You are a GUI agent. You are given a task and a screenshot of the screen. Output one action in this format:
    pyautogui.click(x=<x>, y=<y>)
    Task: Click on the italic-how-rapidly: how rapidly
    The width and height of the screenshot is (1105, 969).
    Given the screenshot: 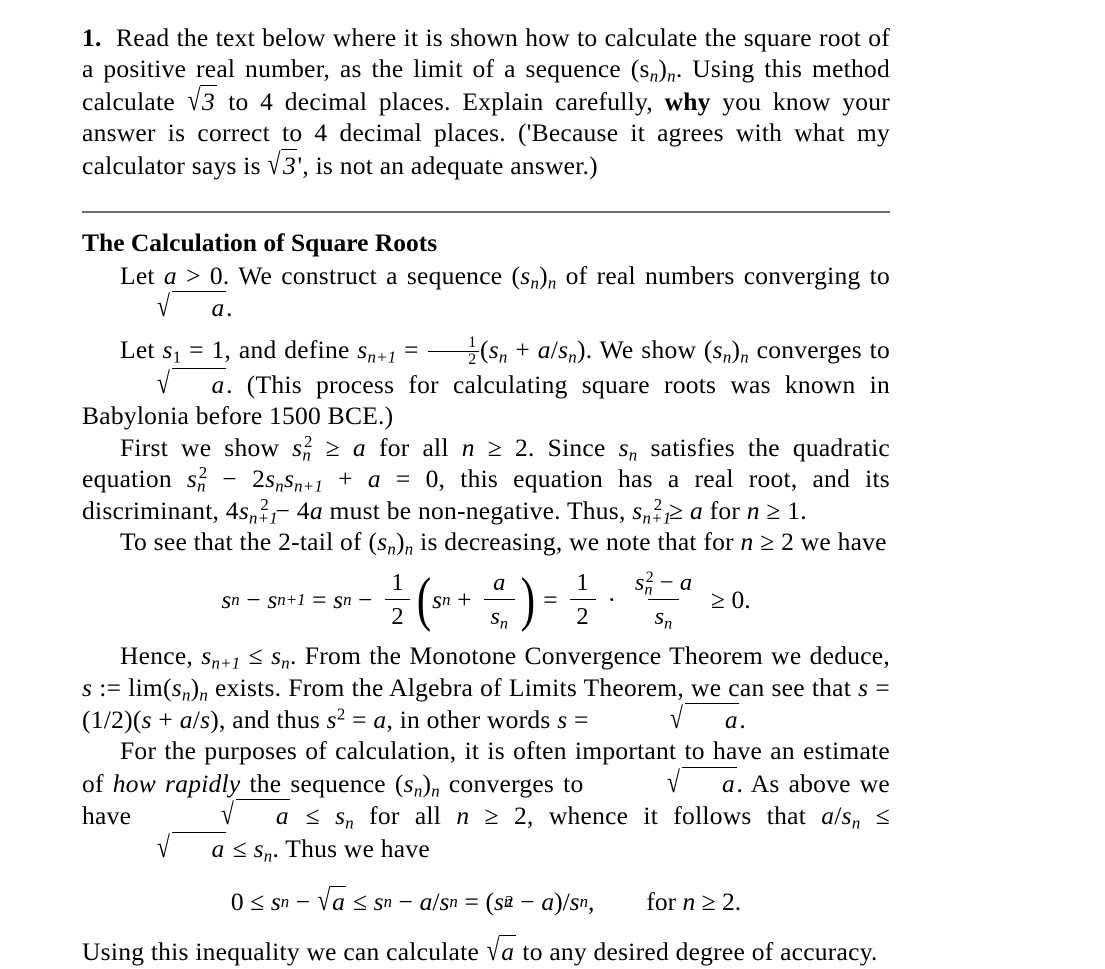 What is the action you would take?
    pyautogui.click(x=176, y=783)
    